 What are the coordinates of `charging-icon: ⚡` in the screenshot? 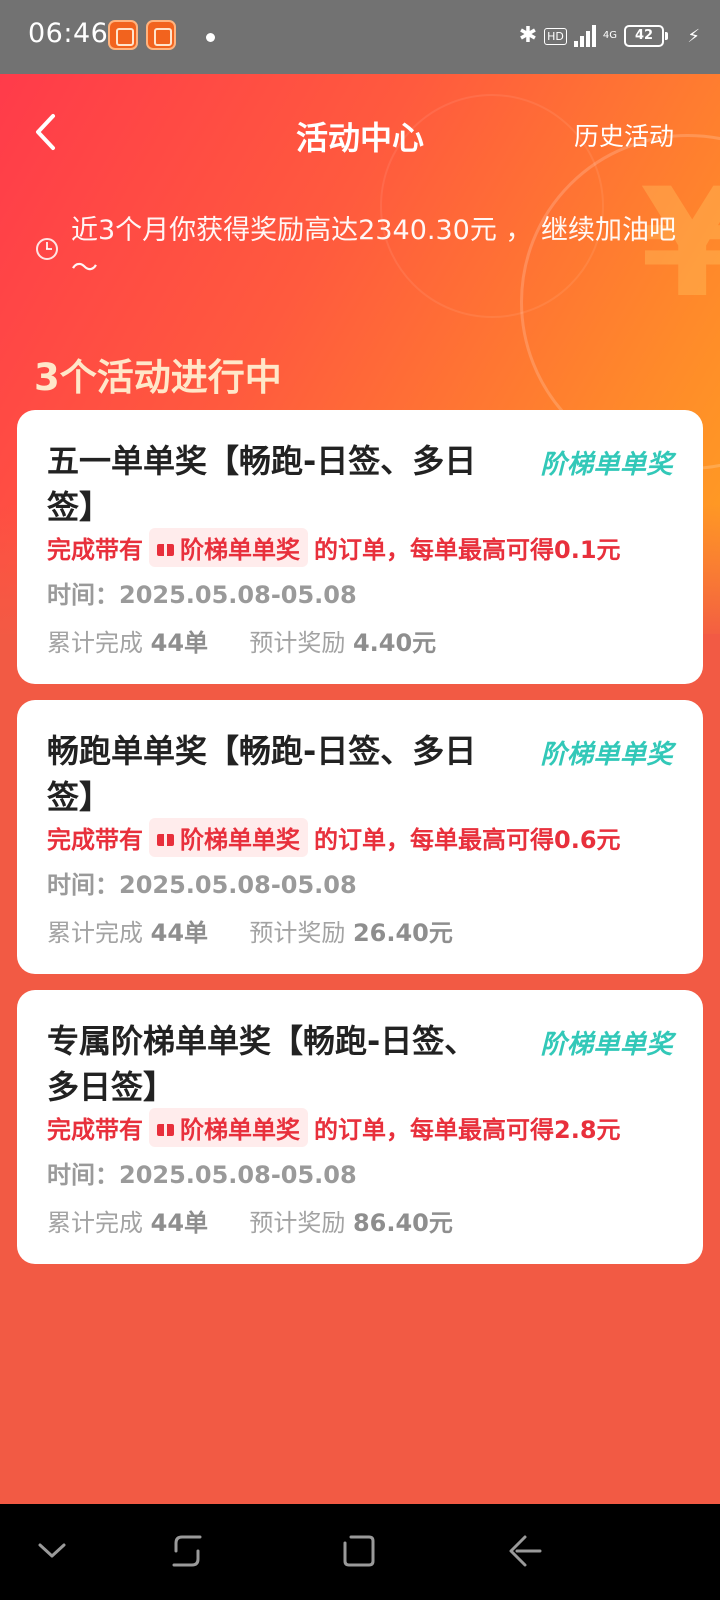 It's located at (693, 36).